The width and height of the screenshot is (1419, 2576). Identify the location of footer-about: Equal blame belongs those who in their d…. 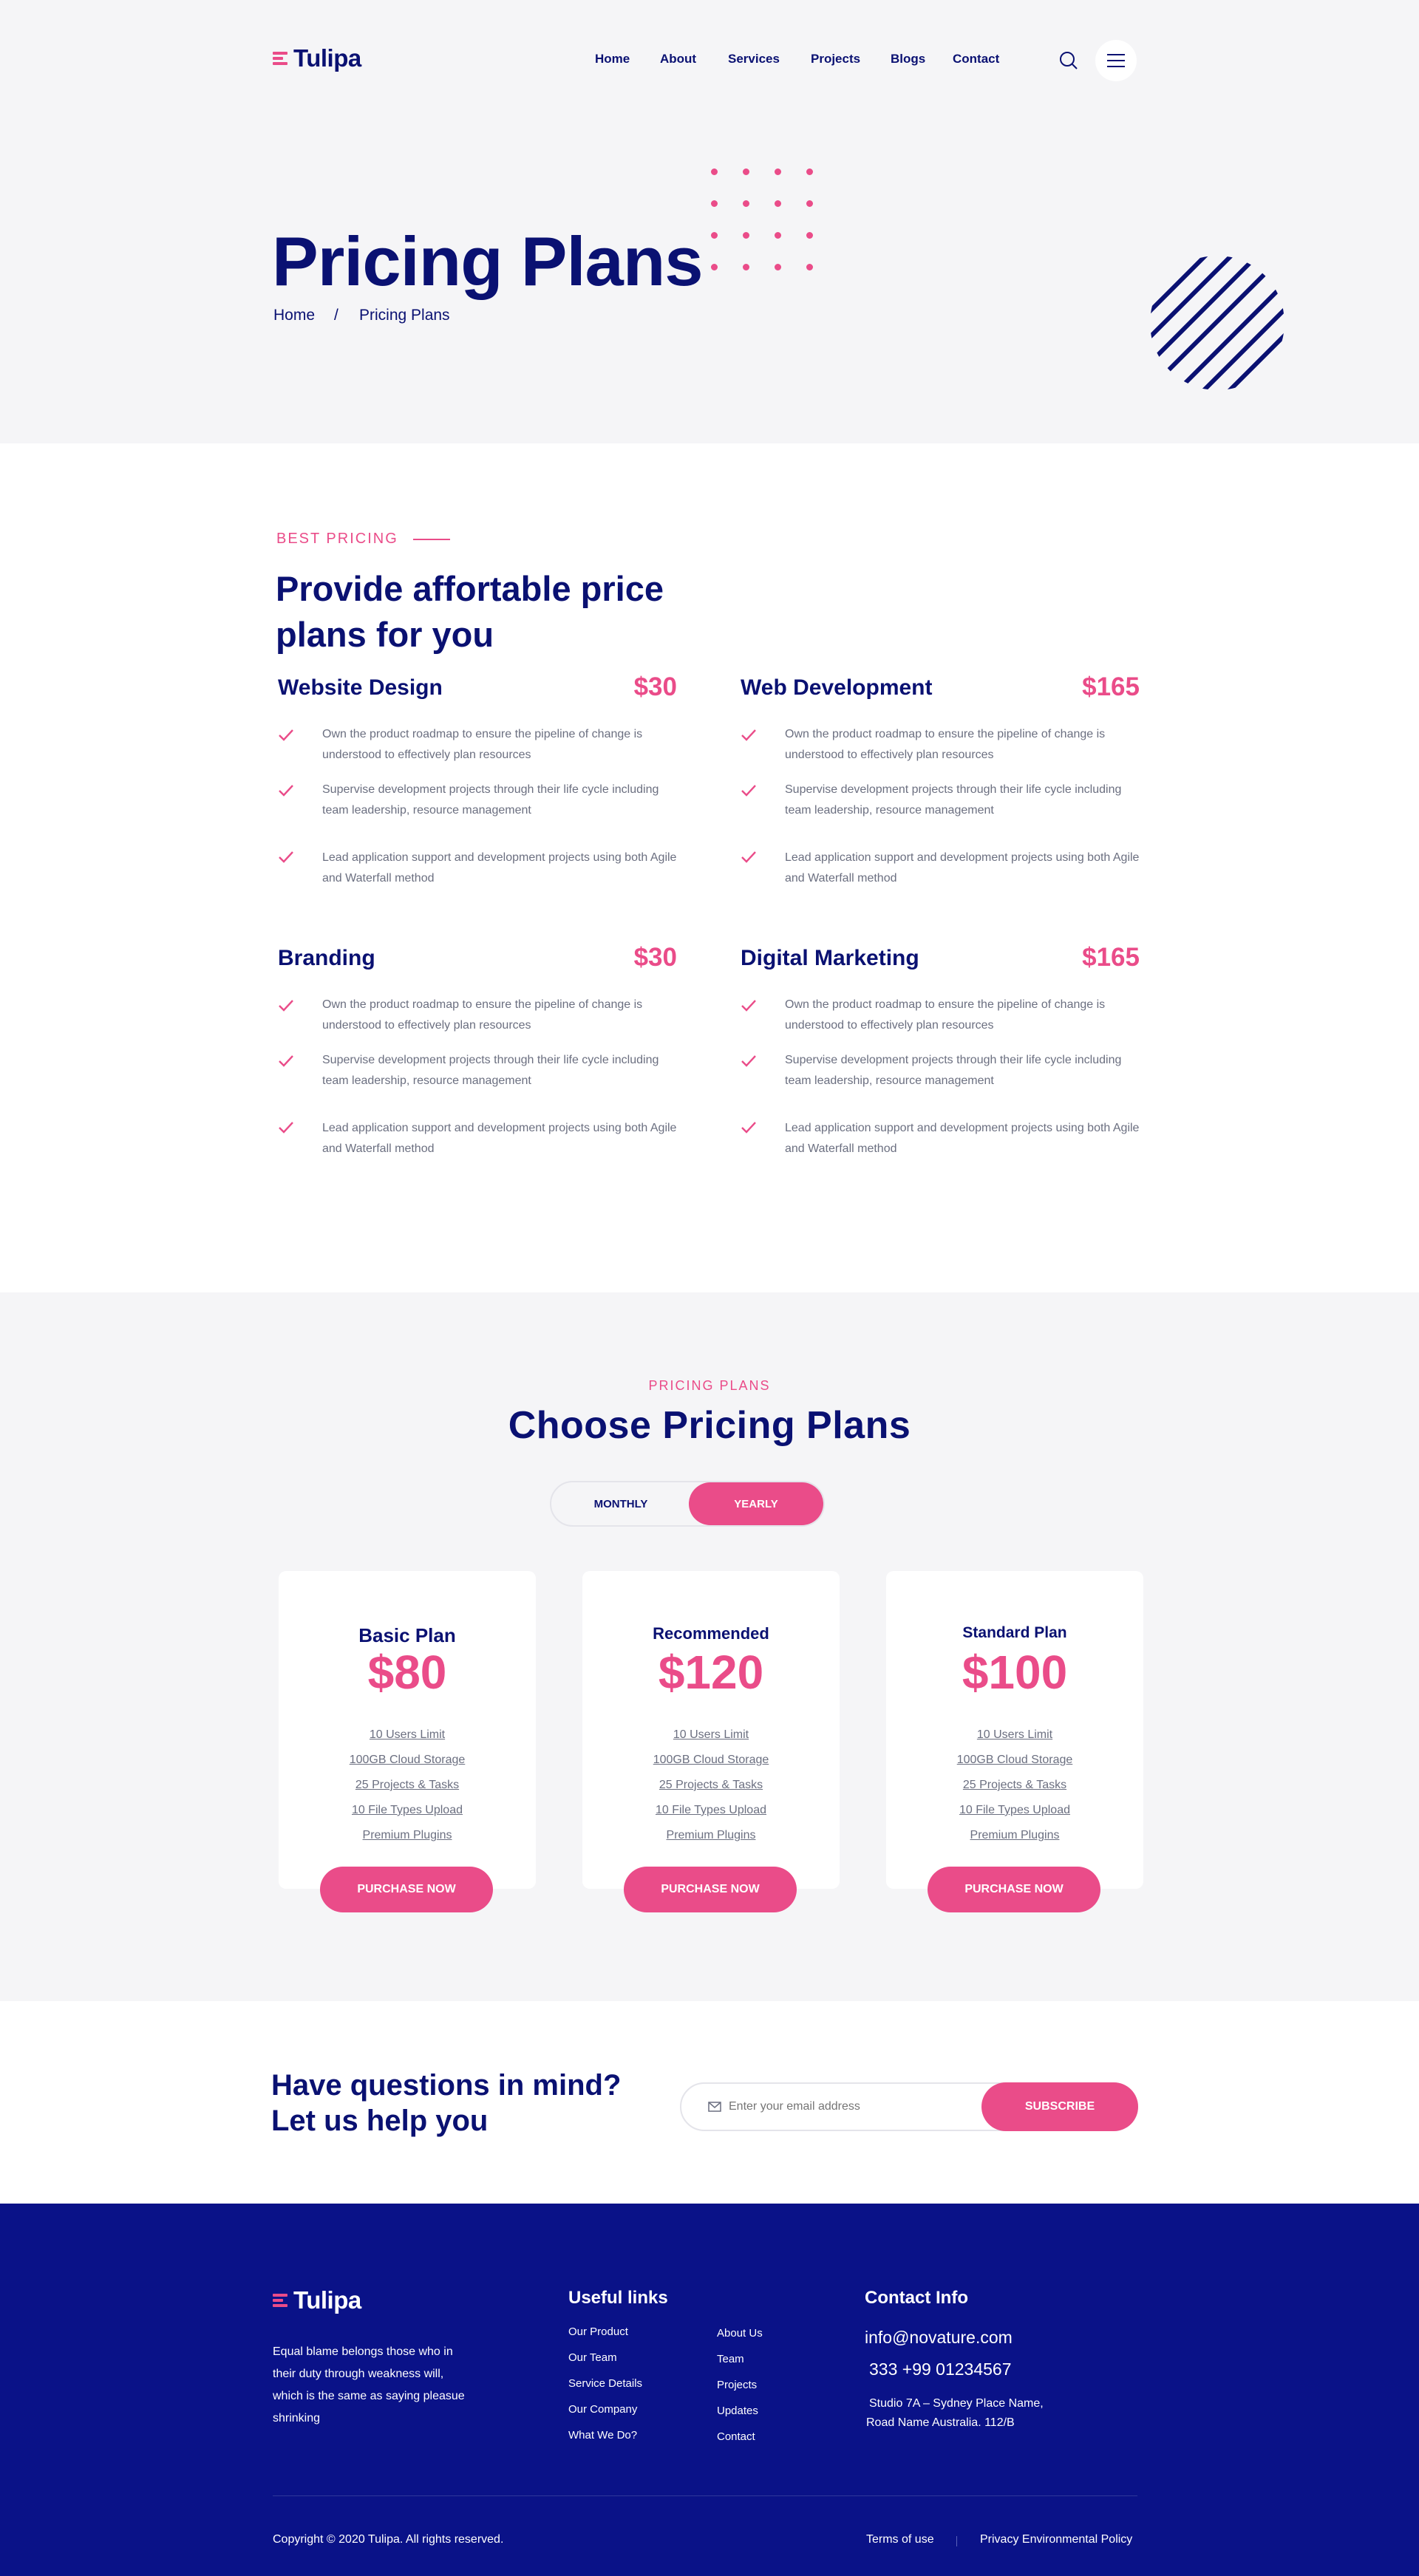
(369, 2385).